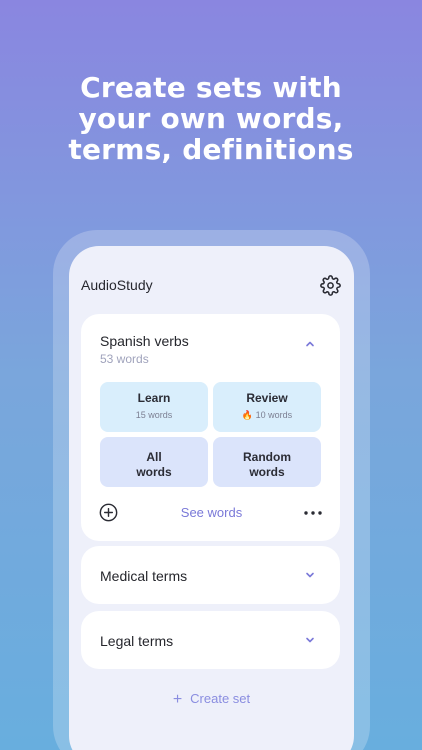 The width and height of the screenshot is (422, 750). Describe the element at coordinates (313, 513) in the screenshot. I see `more-options-icon` at that location.